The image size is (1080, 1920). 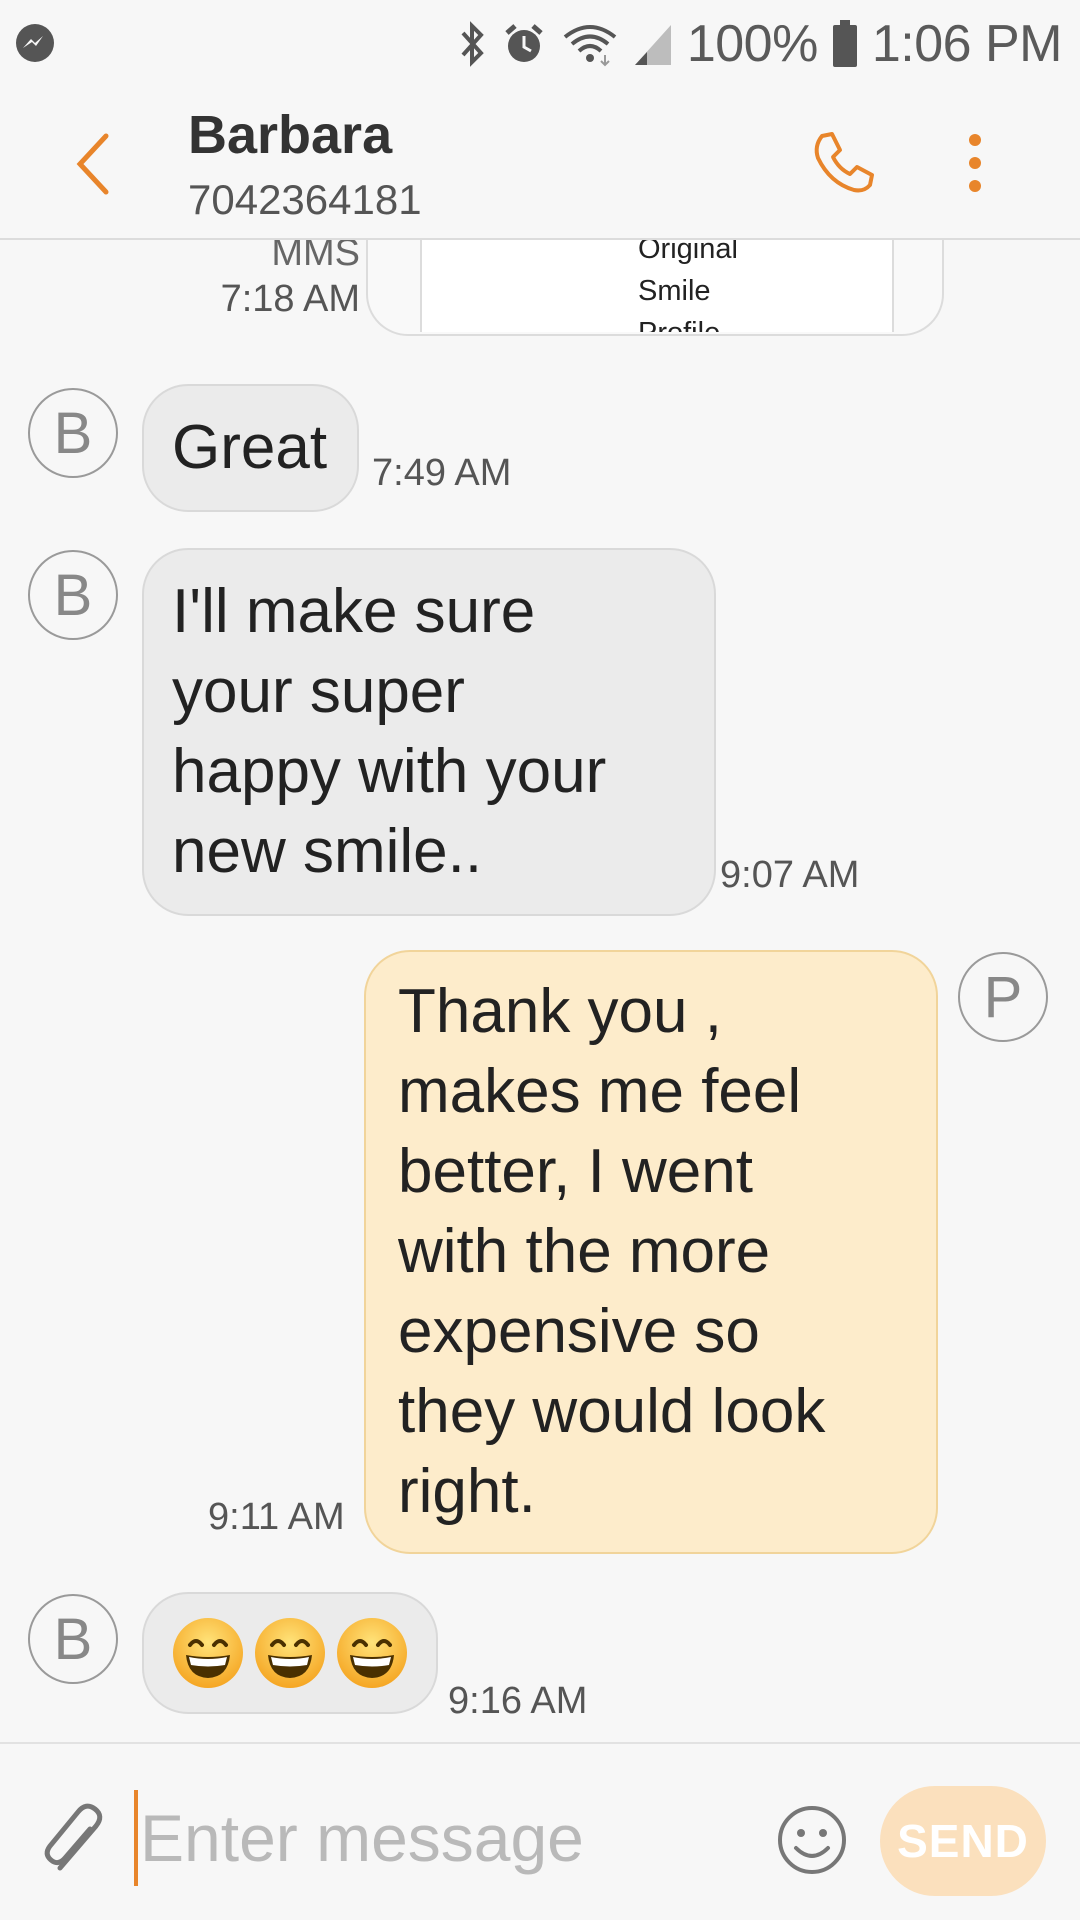 What do you see at coordinates (315, 257) in the screenshot?
I see `mms-label: MMS` at bounding box center [315, 257].